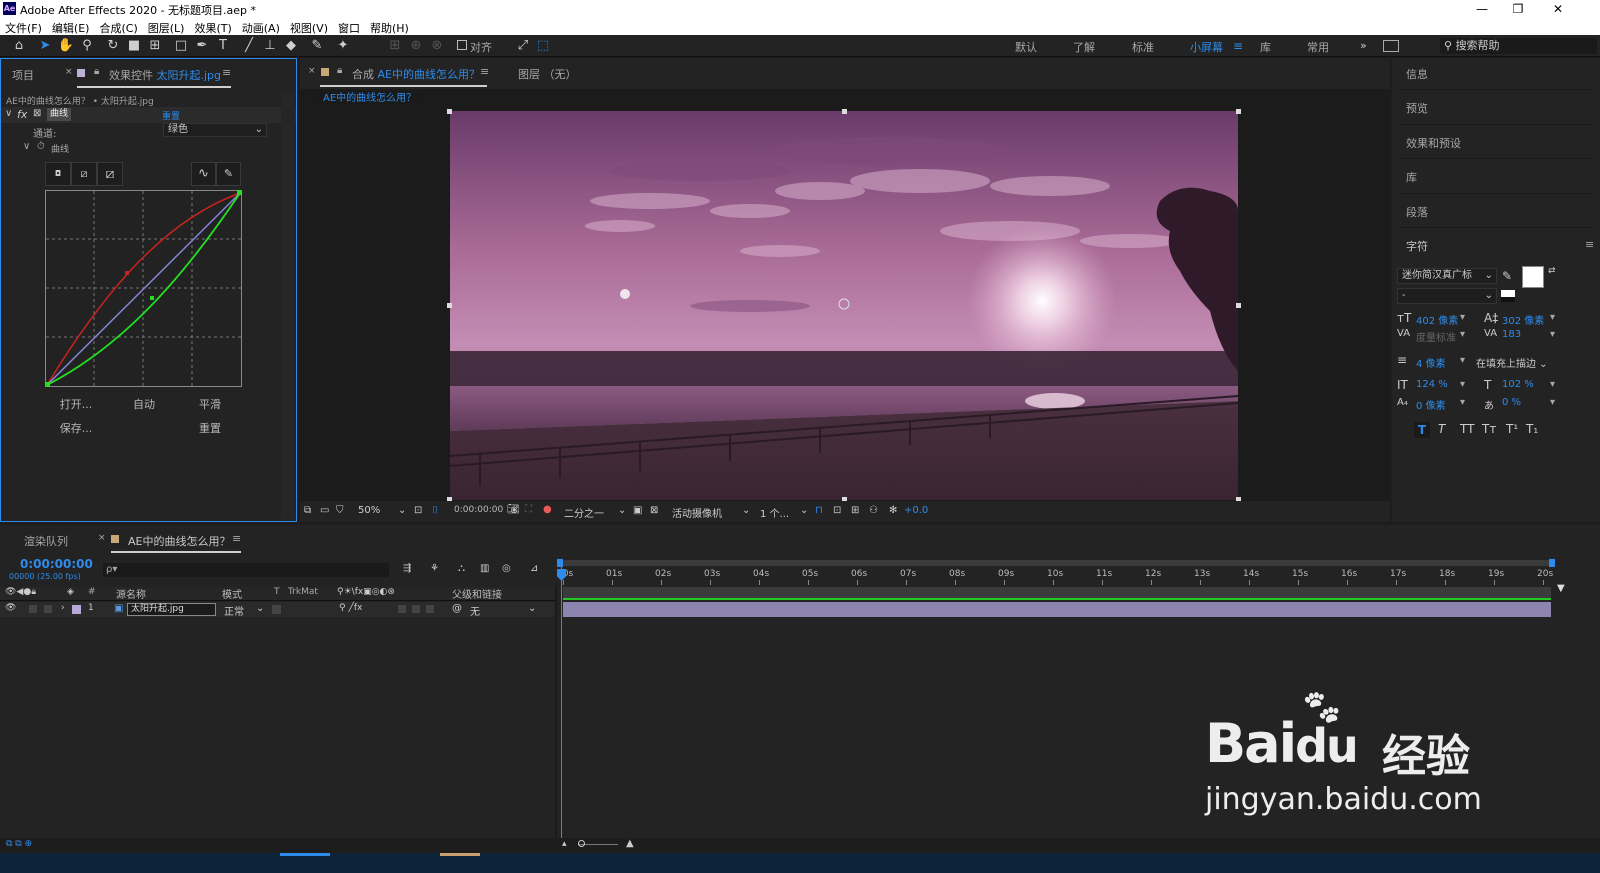 Image resolution: width=1600 pixels, height=873 pixels. I want to click on panel-info: 信息, so click(1417, 74).